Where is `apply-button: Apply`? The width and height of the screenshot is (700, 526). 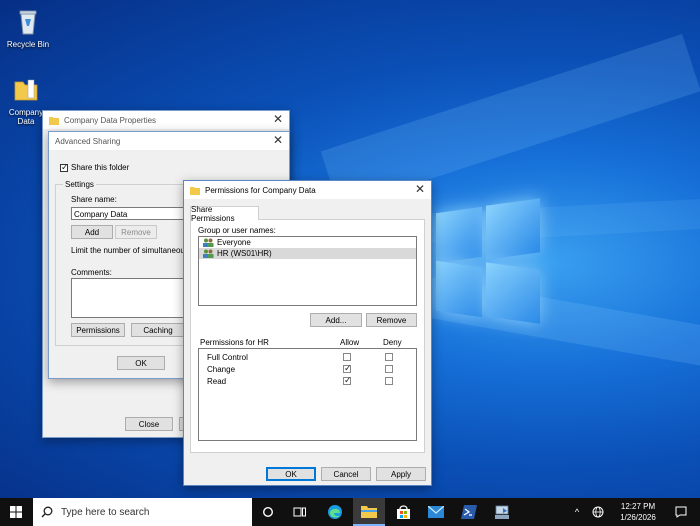 apply-button: Apply is located at coordinates (401, 474).